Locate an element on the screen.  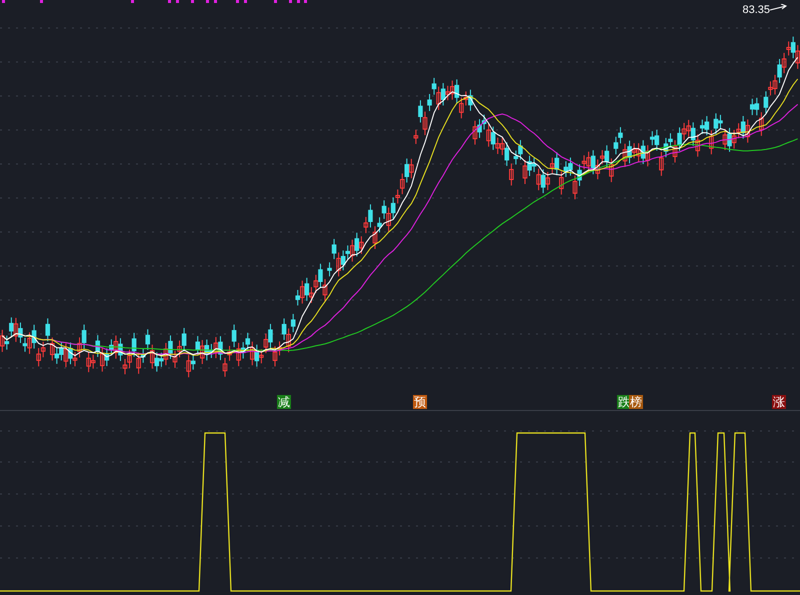
signal-label: 预 is located at coordinates (420, 402).